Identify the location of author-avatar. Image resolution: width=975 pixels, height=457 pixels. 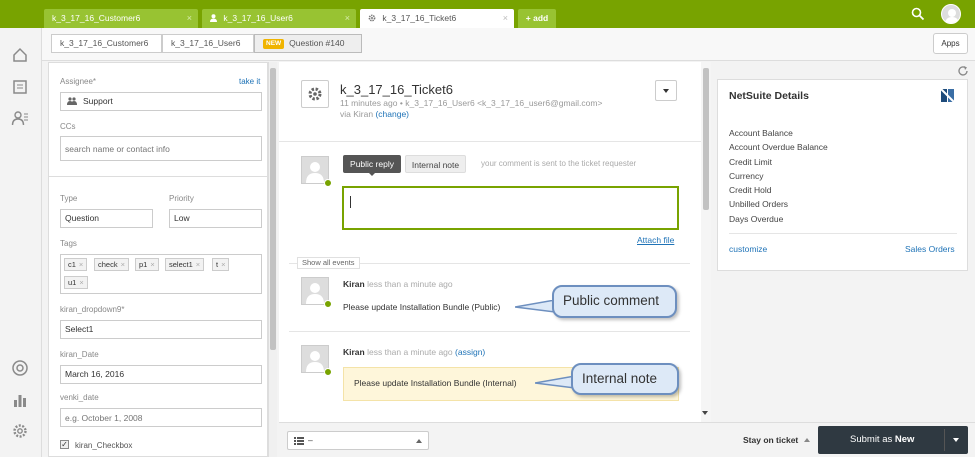
(316, 360).